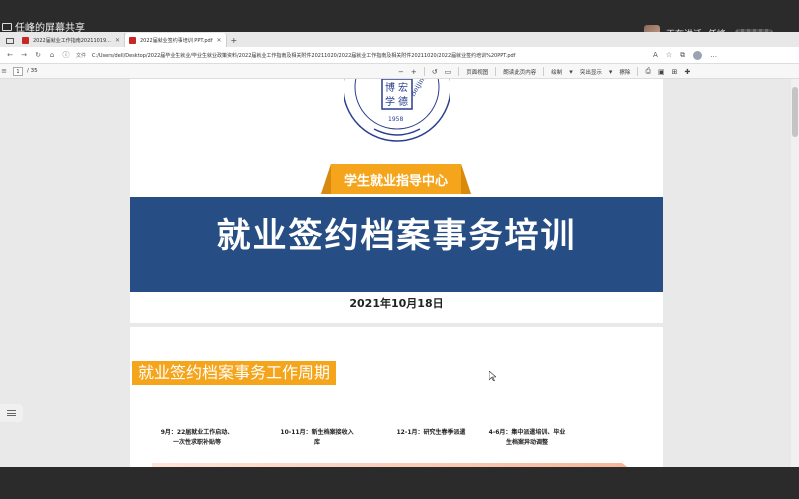 The image size is (799, 499). What do you see at coordinates (32, 71) in the screenshot?
I see `page-total: / 35` at bounding box center [32, 71].